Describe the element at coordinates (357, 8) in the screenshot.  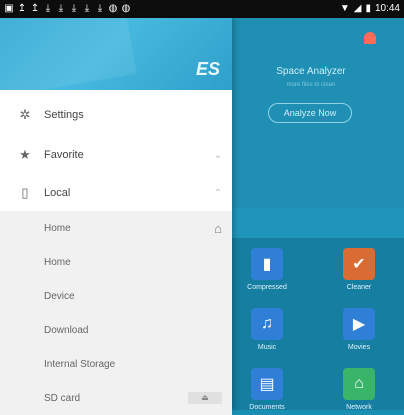
I see `signal-icon: ◢` at that location.